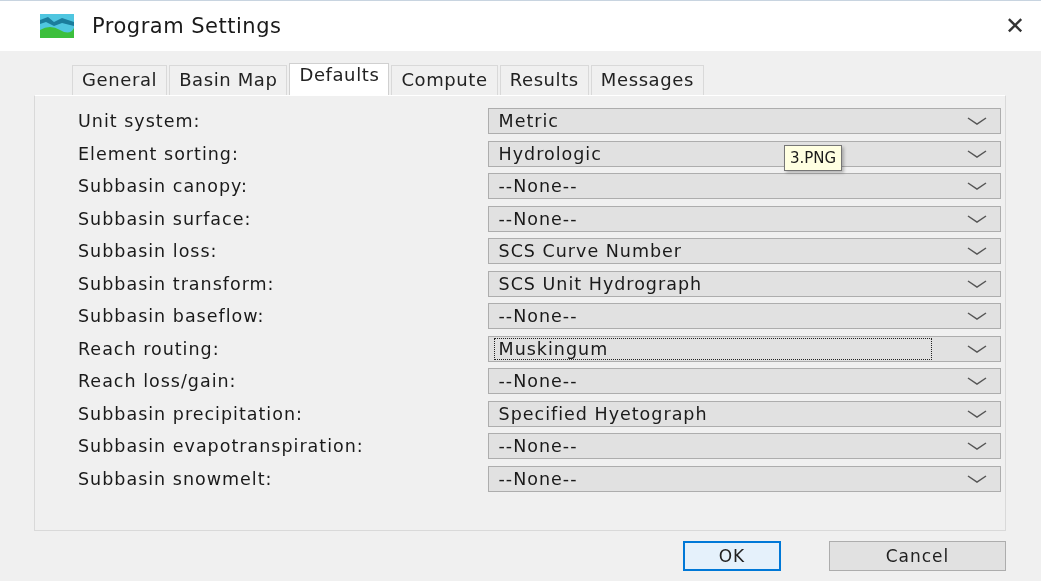 Image resolution: width=1041 pixels, height=581 pixels. I want to click on dialog-button: Cancel, so click(917, 556).